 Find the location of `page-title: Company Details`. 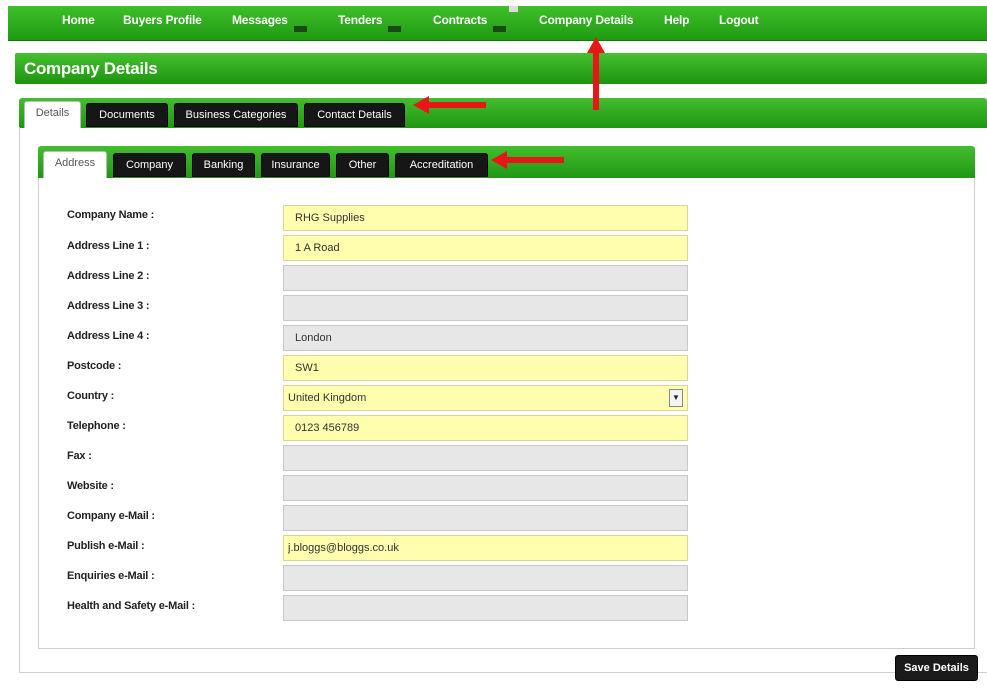

page-title: Company Details is located at coordinates (91, 68).